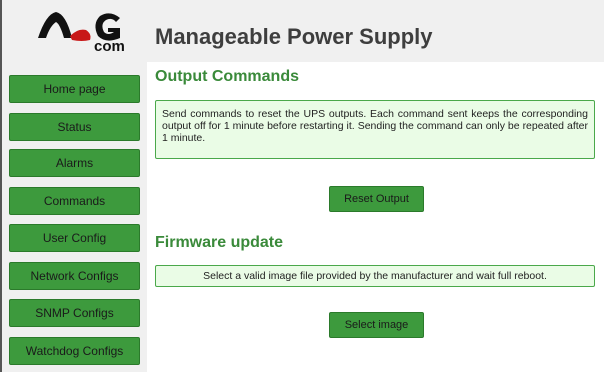 The height and width of the screenshot is (372, 604). What do you see at coordinates (74, 127) in the screenshot?
I see `sidebar-item-status: Status` at bounding box center [74, 127].